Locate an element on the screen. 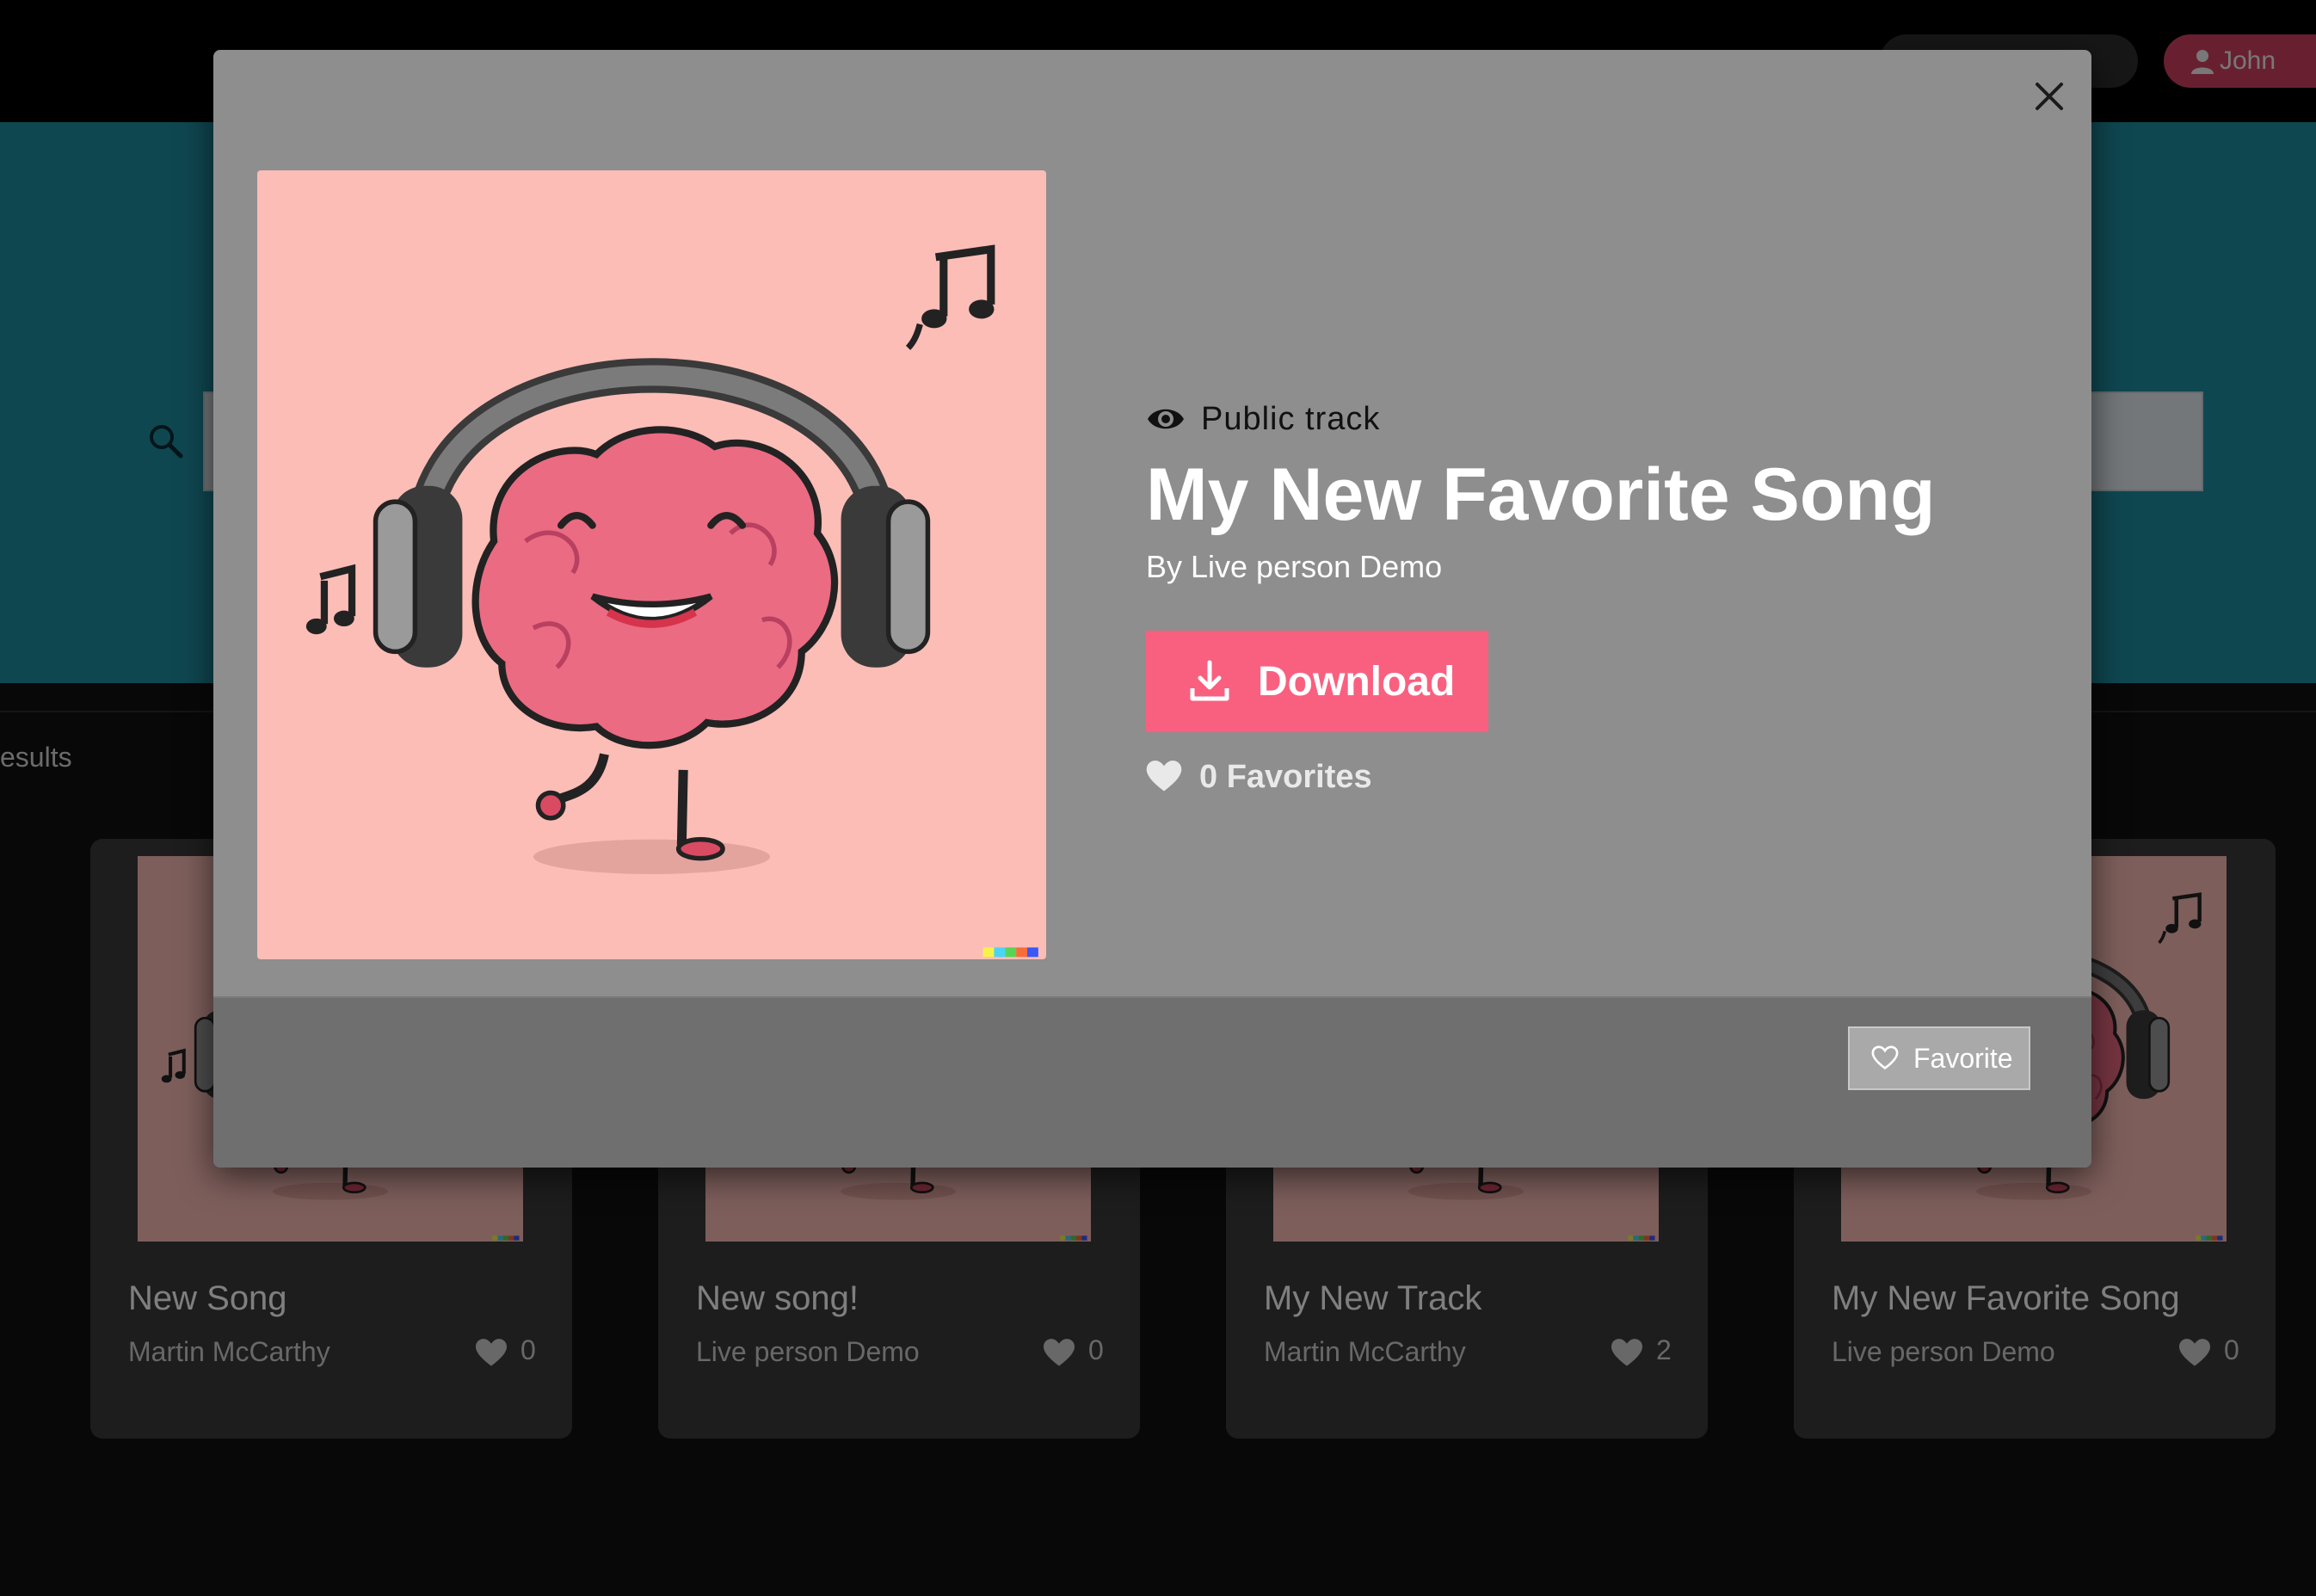 The width and height of the screenshot is (2316, 1596). favorite-button: Favorite is located at coordinates (1939, 1058).